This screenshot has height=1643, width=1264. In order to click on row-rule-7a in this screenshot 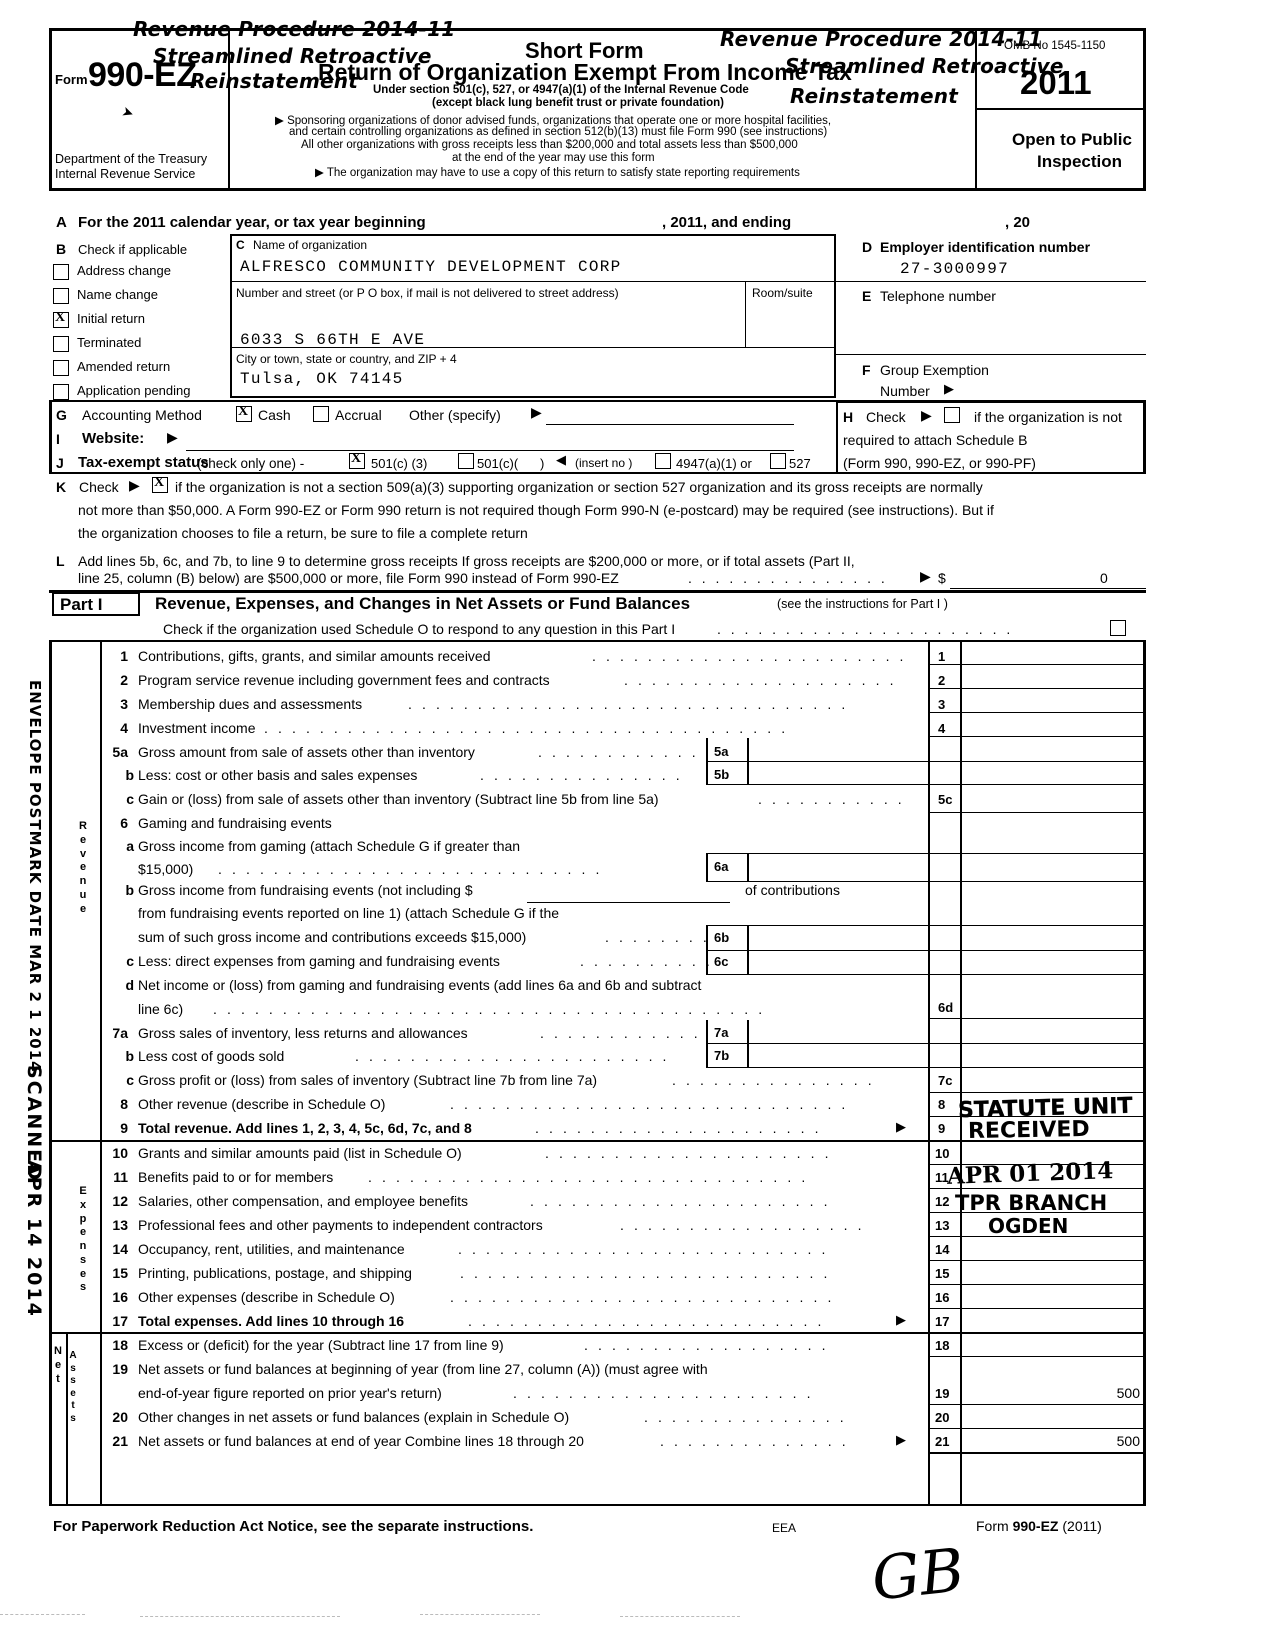, I will do `click(926, 1044)`.